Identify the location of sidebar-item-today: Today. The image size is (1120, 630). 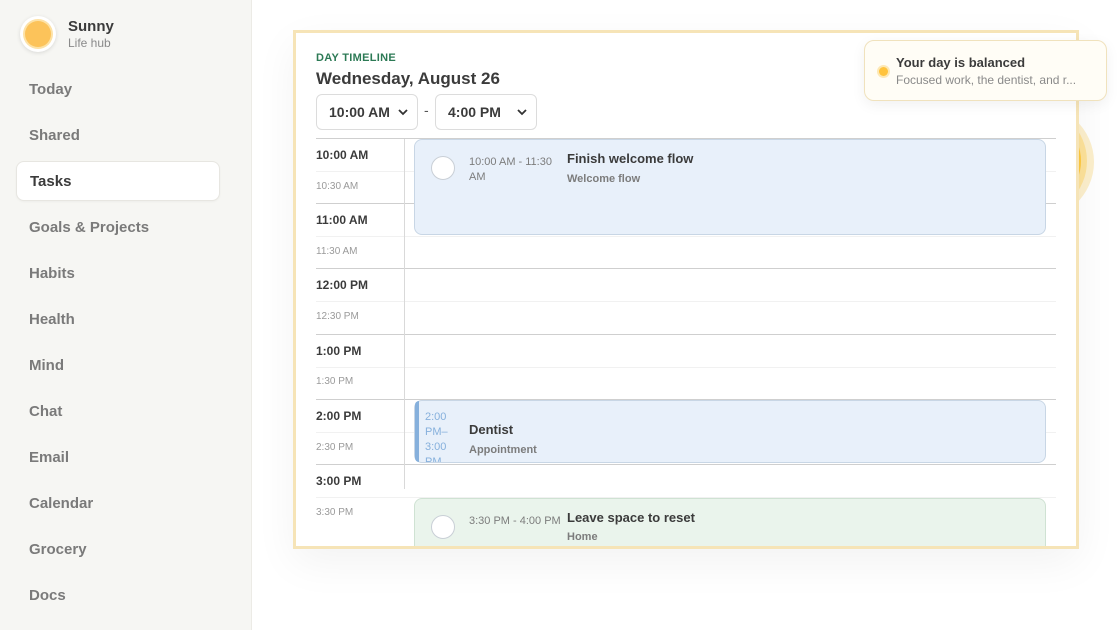
(118, 89).